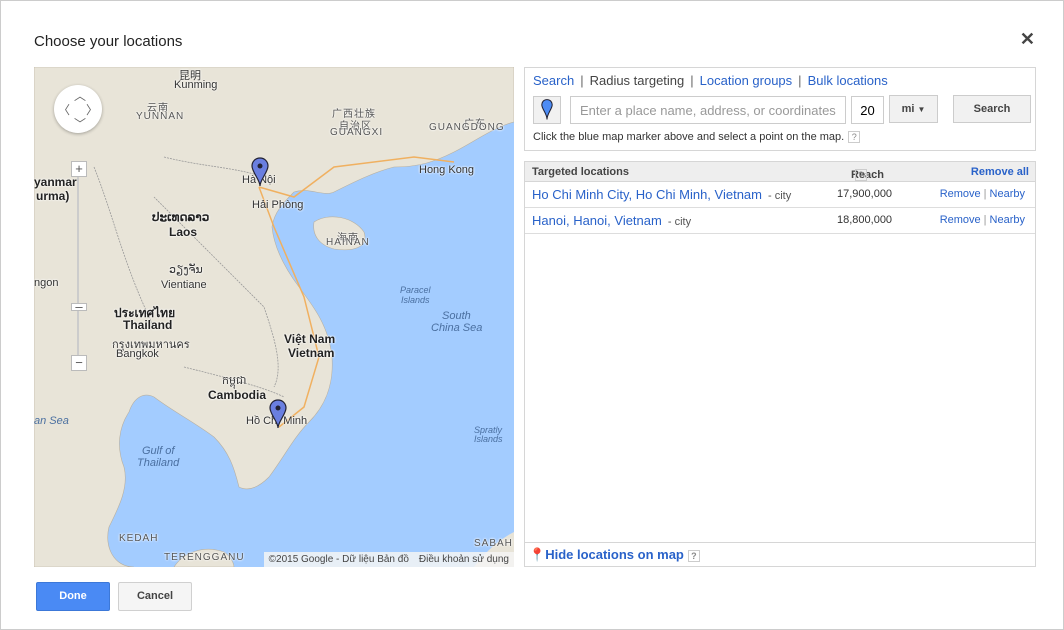 This screenshot has width=1064, height=630. What do you see at coordinates (338, 559) in the screenshot?
I see `map-copyright: ©2015 Google - Dữ liệu Bản đồ` at bounding box center [338, 559].